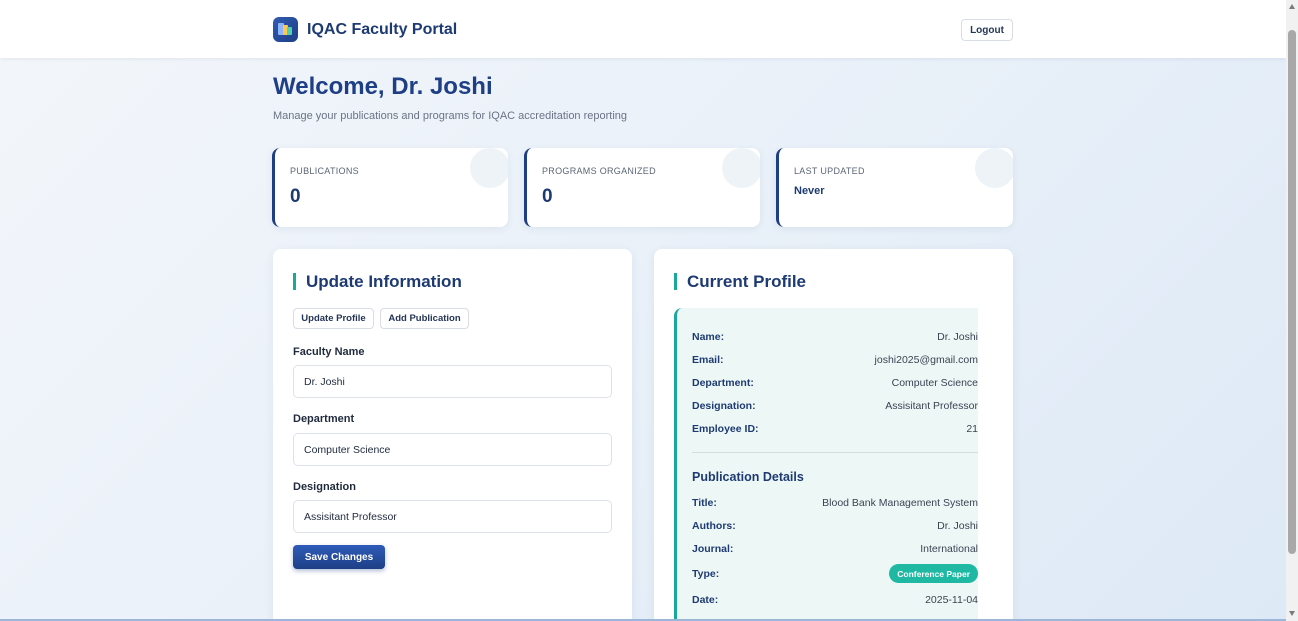 The image size is (1298, 621). I want to click on page-title: Welcome, Dr. Joshi, so click(383, 86).